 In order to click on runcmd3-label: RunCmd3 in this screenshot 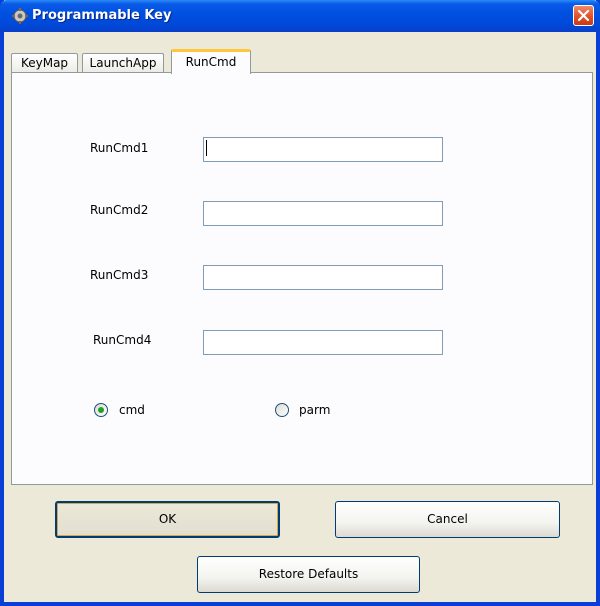, I will do `click(119, 275)`.